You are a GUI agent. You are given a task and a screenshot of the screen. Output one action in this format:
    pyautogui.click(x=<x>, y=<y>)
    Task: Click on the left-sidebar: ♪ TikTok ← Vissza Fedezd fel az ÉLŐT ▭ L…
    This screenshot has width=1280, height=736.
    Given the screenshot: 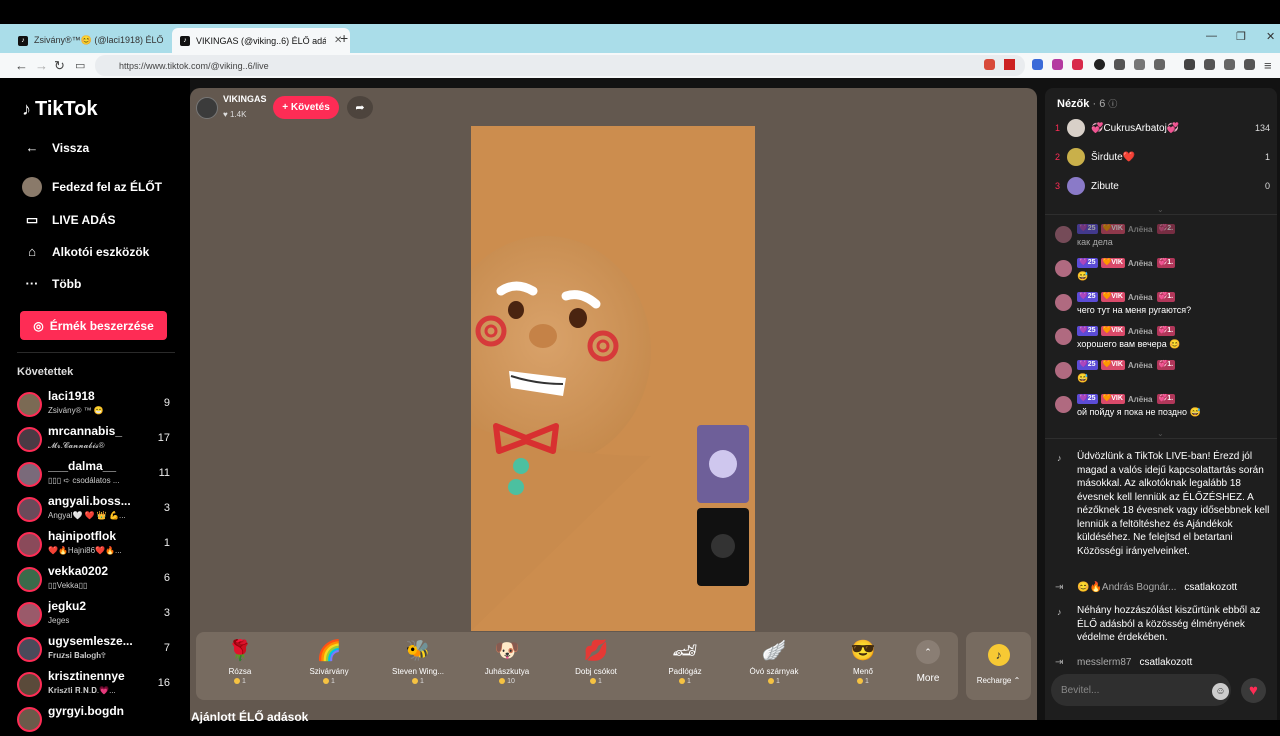 What is the action you would take?
    pyautogui.click(x=95, y=405)
    